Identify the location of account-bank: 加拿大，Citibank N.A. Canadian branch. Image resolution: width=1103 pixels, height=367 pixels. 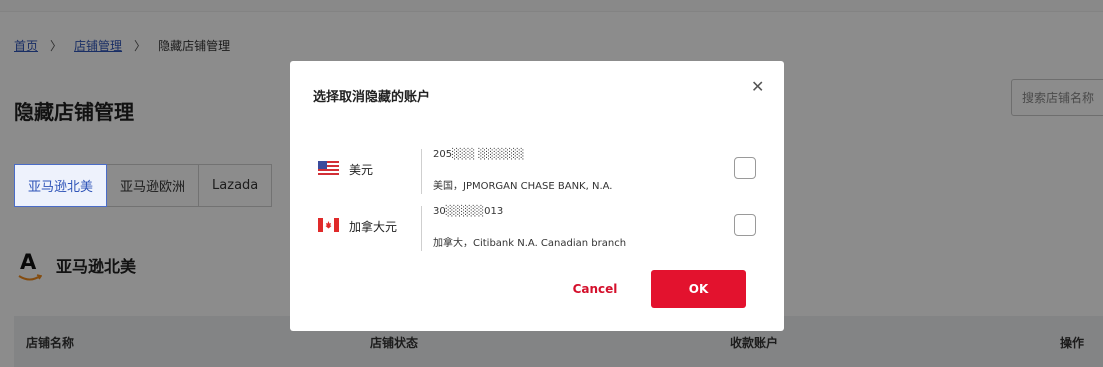
(530, 243).